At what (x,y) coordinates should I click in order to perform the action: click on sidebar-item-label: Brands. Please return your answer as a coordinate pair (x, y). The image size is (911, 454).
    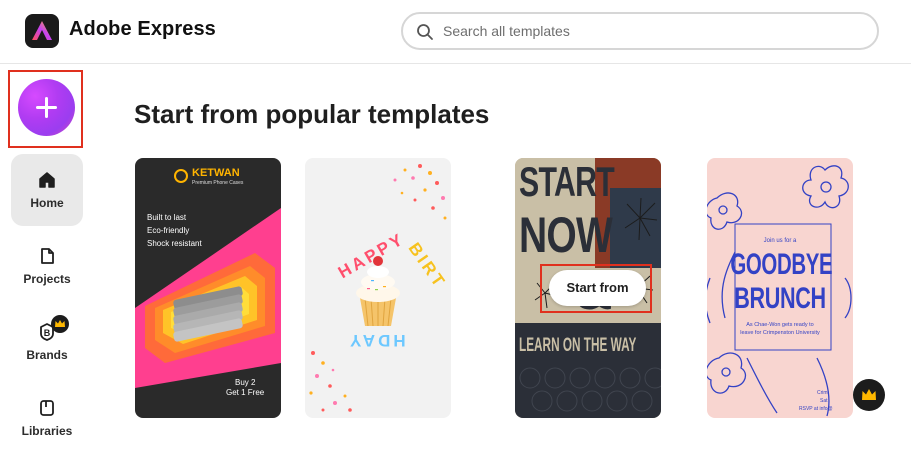
    Looking at the image, I should click on (47, 355).